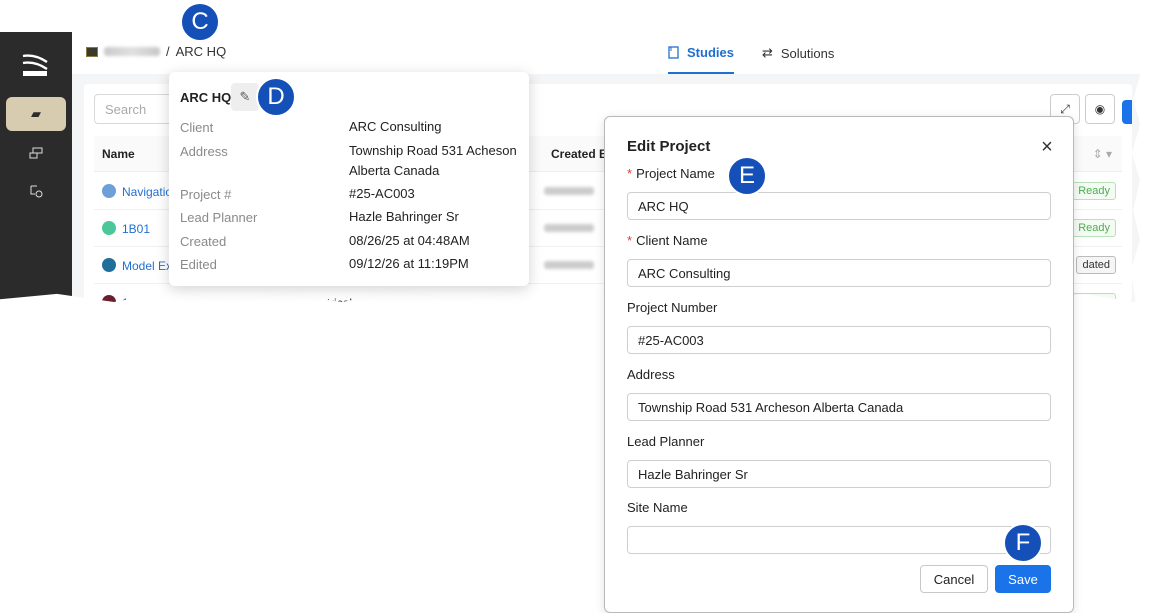 This screenshot has width=1149, height=613. I want to click on eye-icon: ◉, so click(1100, 109).